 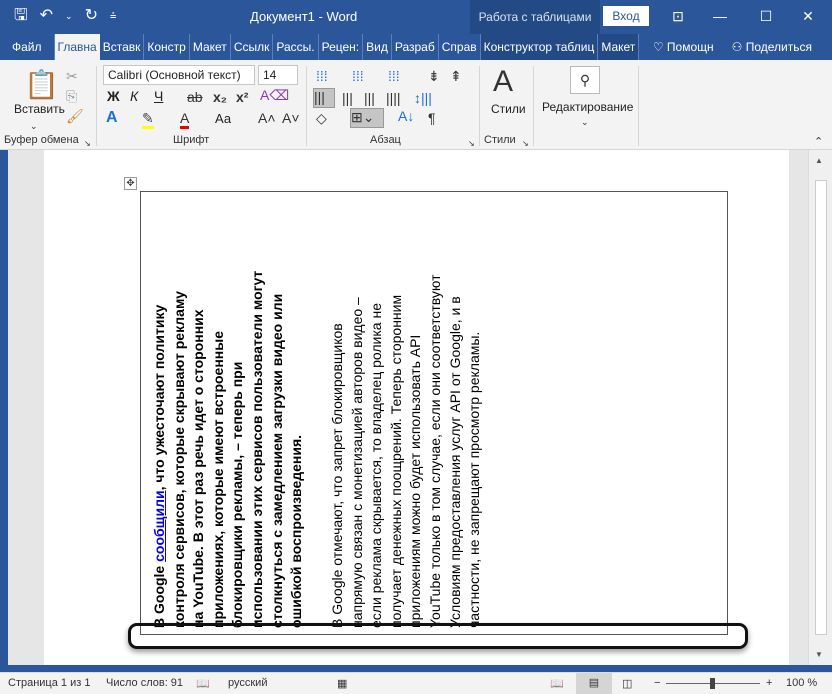 I want to click on tab-help: Справ, so click(x=460, y=47).